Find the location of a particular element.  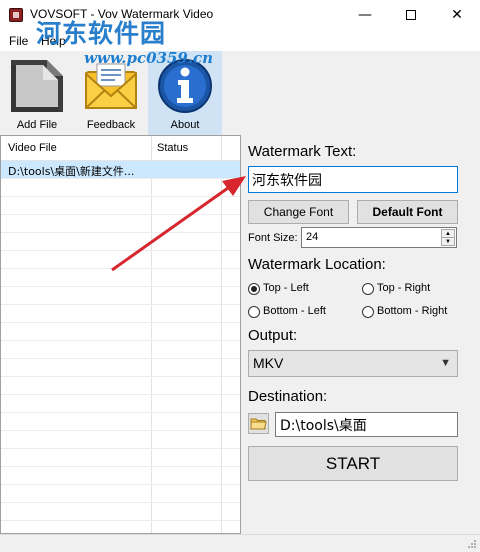

output-label: Output: is located at coordinates (273, 335).